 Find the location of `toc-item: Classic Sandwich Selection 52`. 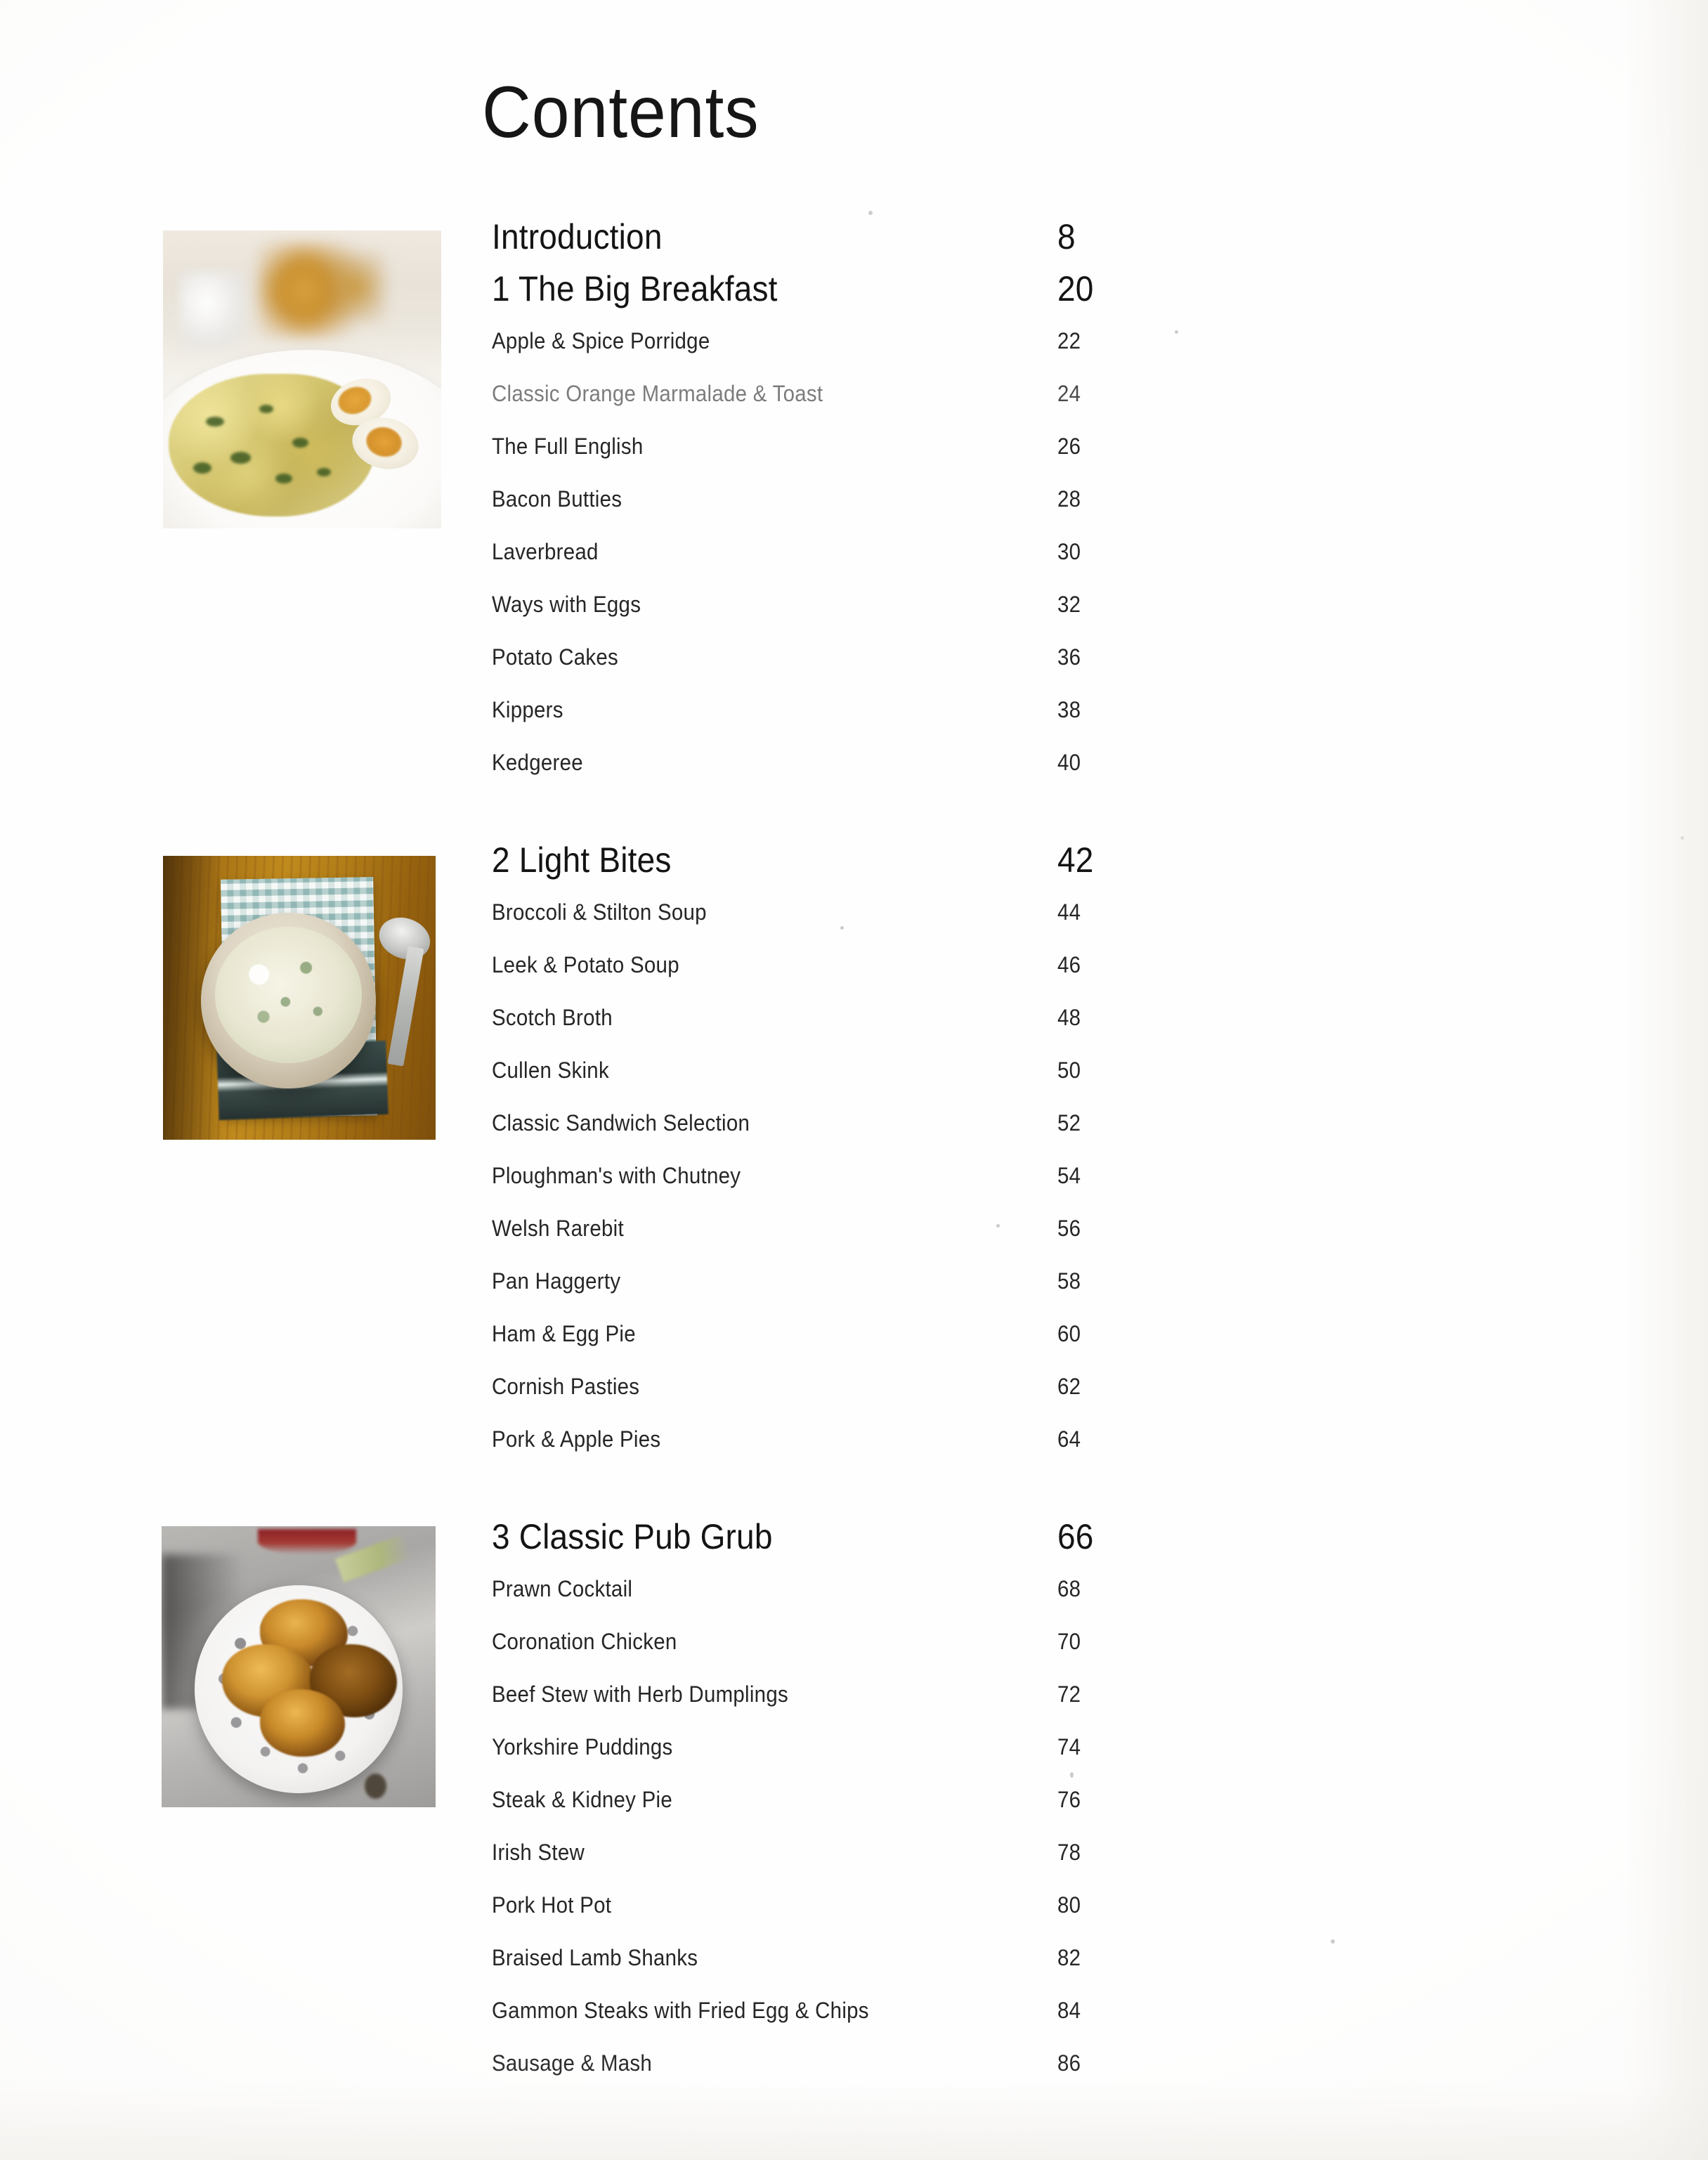

toc-item: Classic Sandwich Selection 52 is located at coordinates (865, 1123).